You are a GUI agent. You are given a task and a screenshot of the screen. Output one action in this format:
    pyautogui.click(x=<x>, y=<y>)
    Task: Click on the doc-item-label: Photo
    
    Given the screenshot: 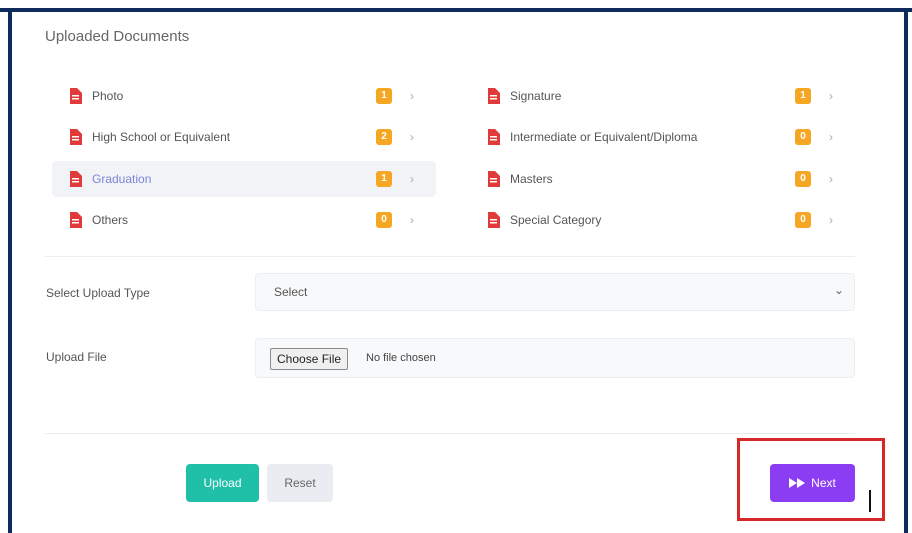 What is the action you would take?
    pyautogui.click(x=108, y=96)
    